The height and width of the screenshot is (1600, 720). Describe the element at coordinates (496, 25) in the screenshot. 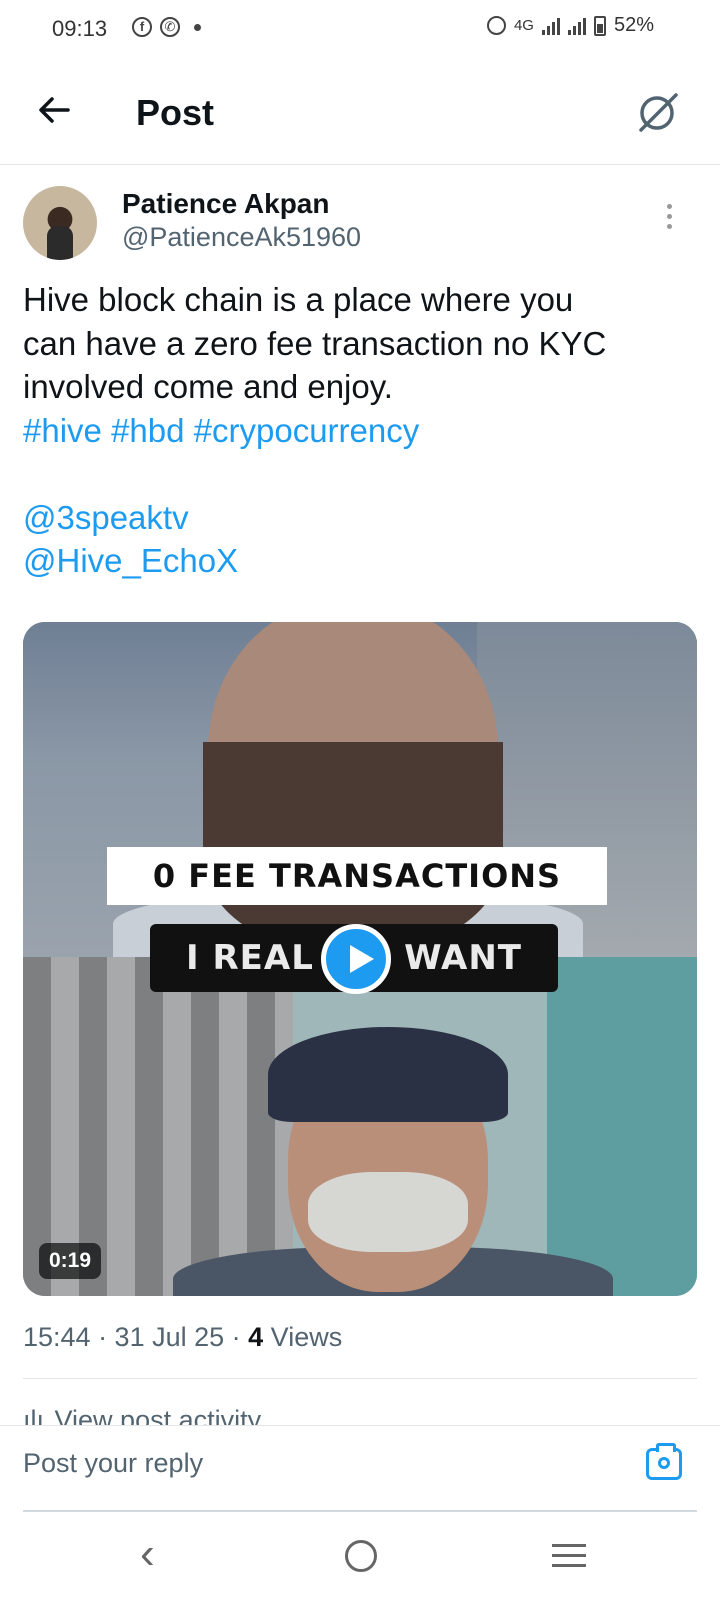

I see `alarm-icon` at that location.